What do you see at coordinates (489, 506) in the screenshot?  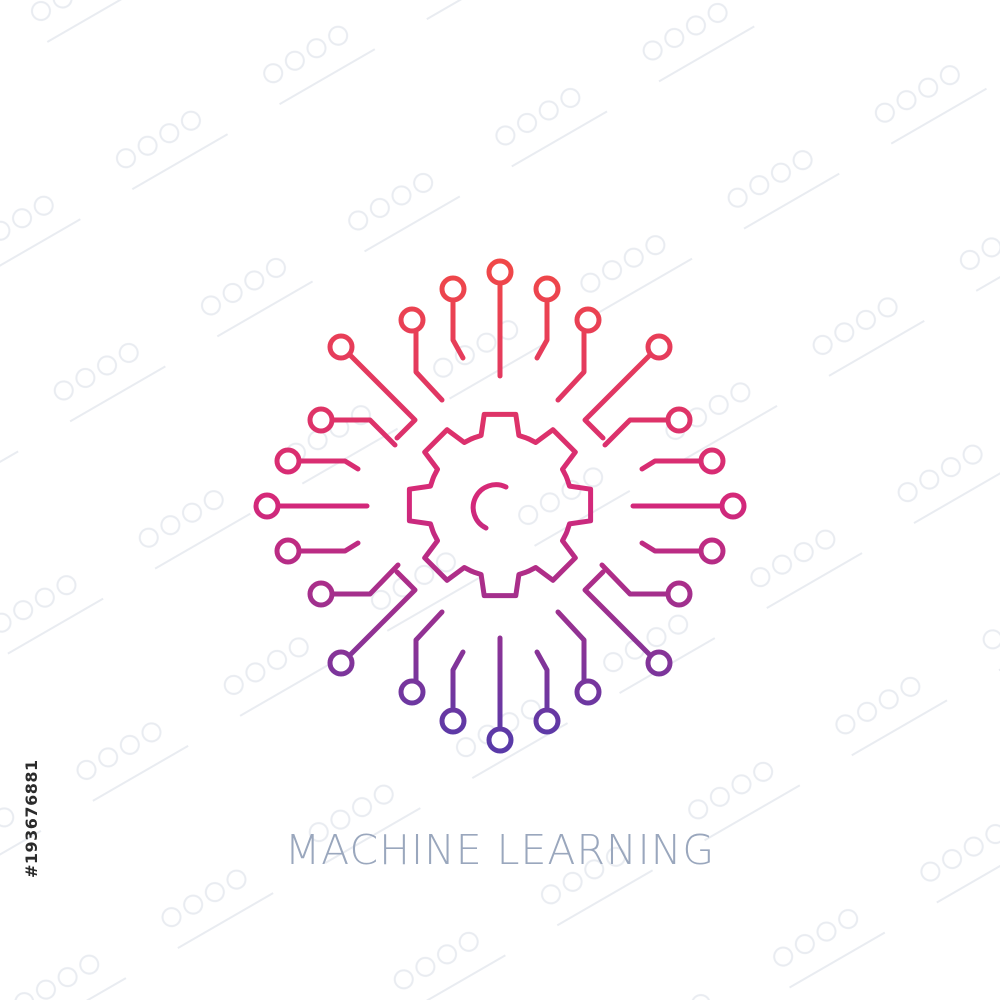 I see `arc-arrow-icon` at bounding box center [489, 506].